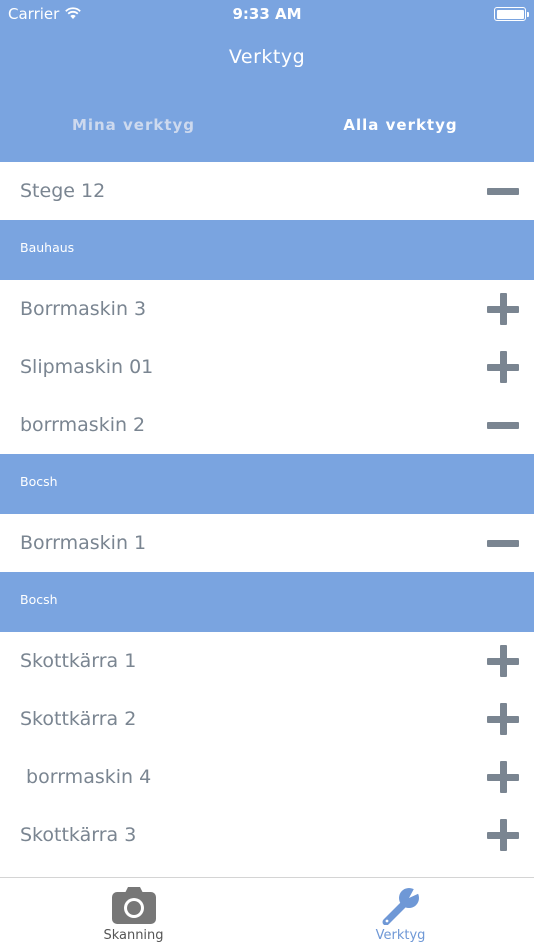 This screenshot has height=951, width=534. What do you see at coordinates (134, 905) in the screenshot?
I see `camera-icon` at bounding box center [134, 905].